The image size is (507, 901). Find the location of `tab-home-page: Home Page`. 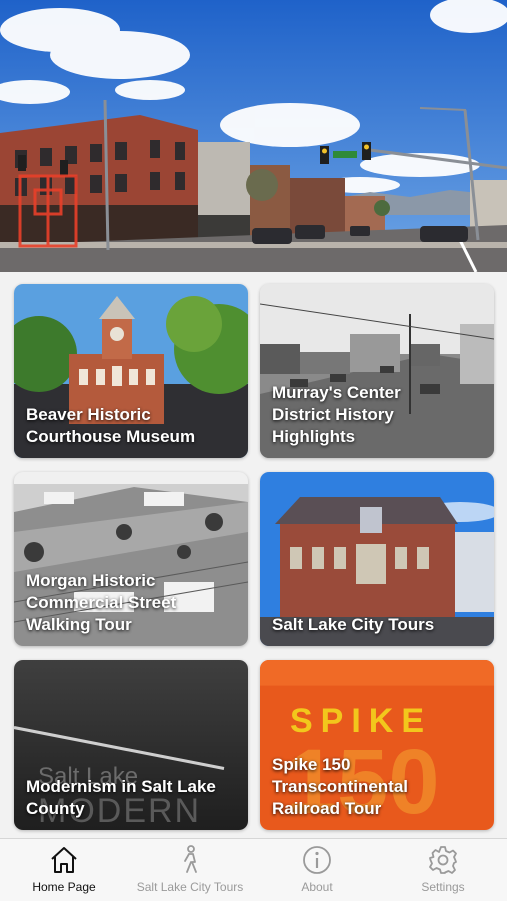

tab-home-page: Home Page is located at coordinates (64, 870).